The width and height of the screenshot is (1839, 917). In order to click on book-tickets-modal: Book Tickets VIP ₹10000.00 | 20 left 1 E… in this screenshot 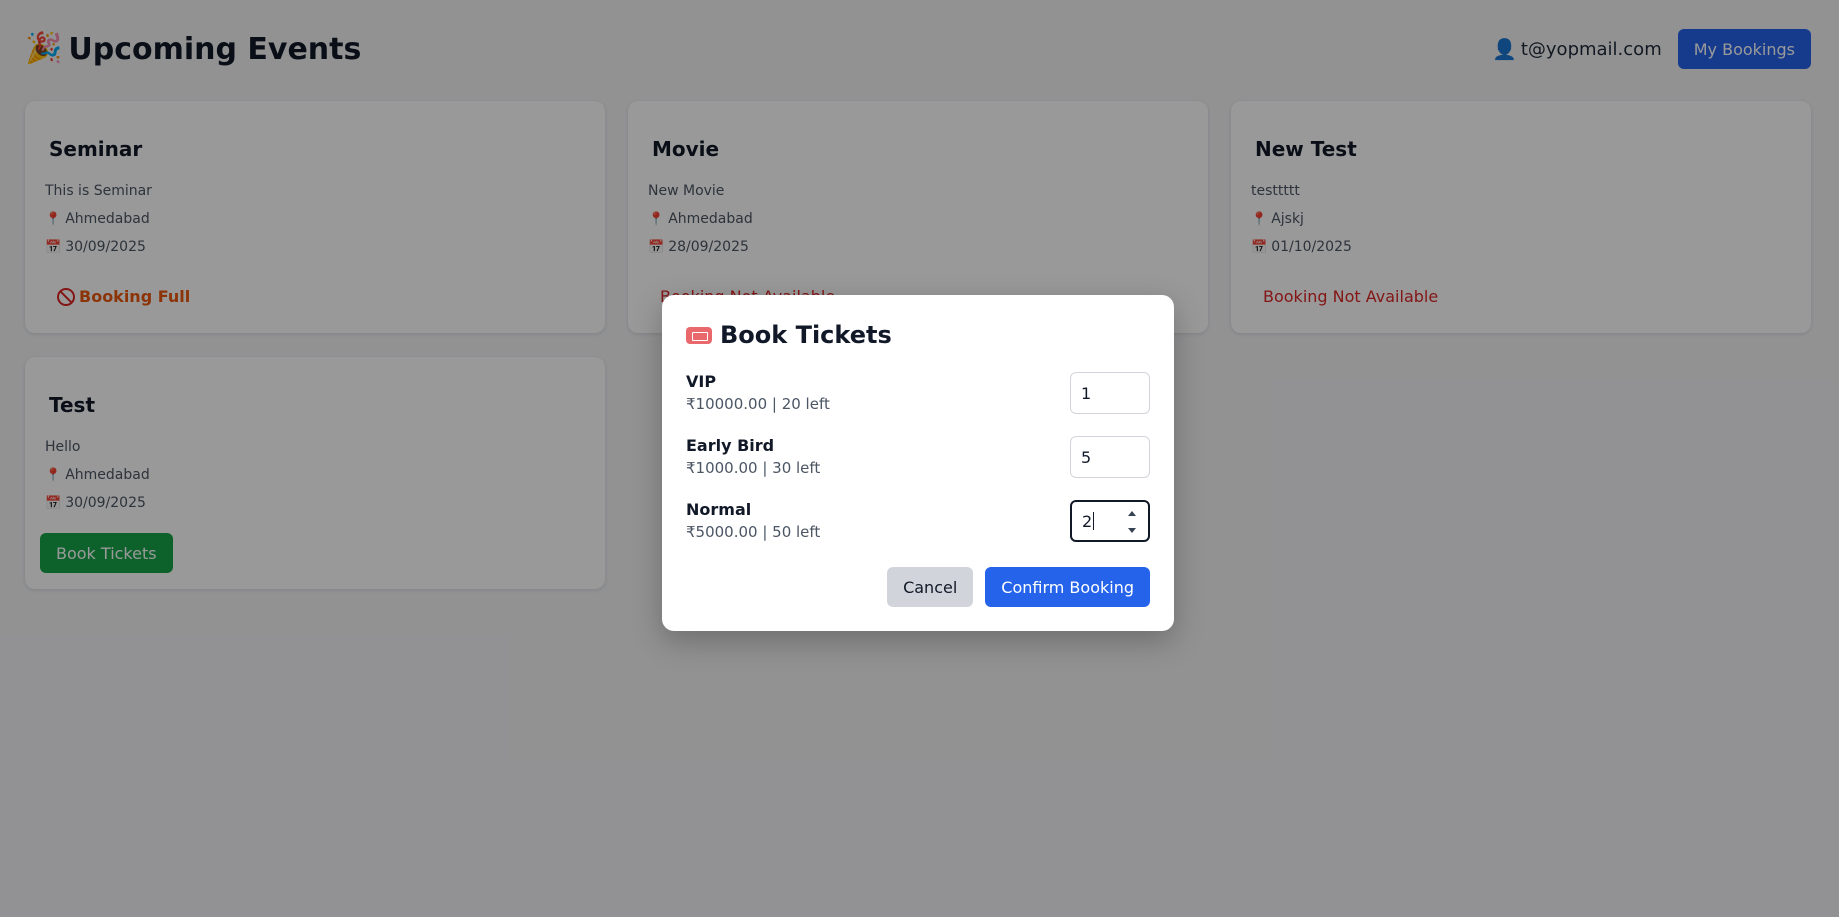, I will do `click(918, 463)`.